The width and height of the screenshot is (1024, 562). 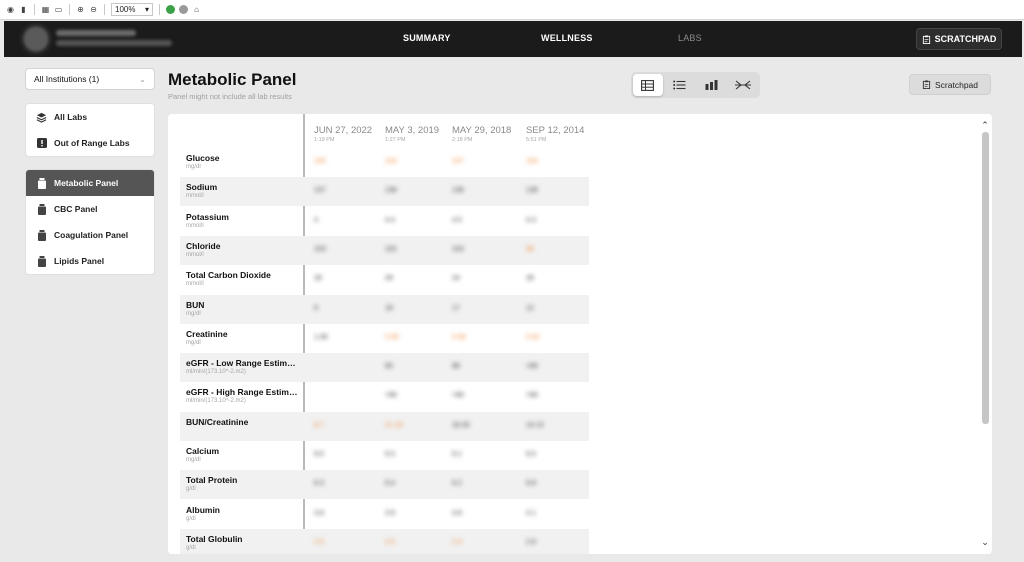 What do you see at coordinates (985, 125) in the screenshot?
I see `scroll-up-arrow: ⌃` at bounding box center [985, 125].